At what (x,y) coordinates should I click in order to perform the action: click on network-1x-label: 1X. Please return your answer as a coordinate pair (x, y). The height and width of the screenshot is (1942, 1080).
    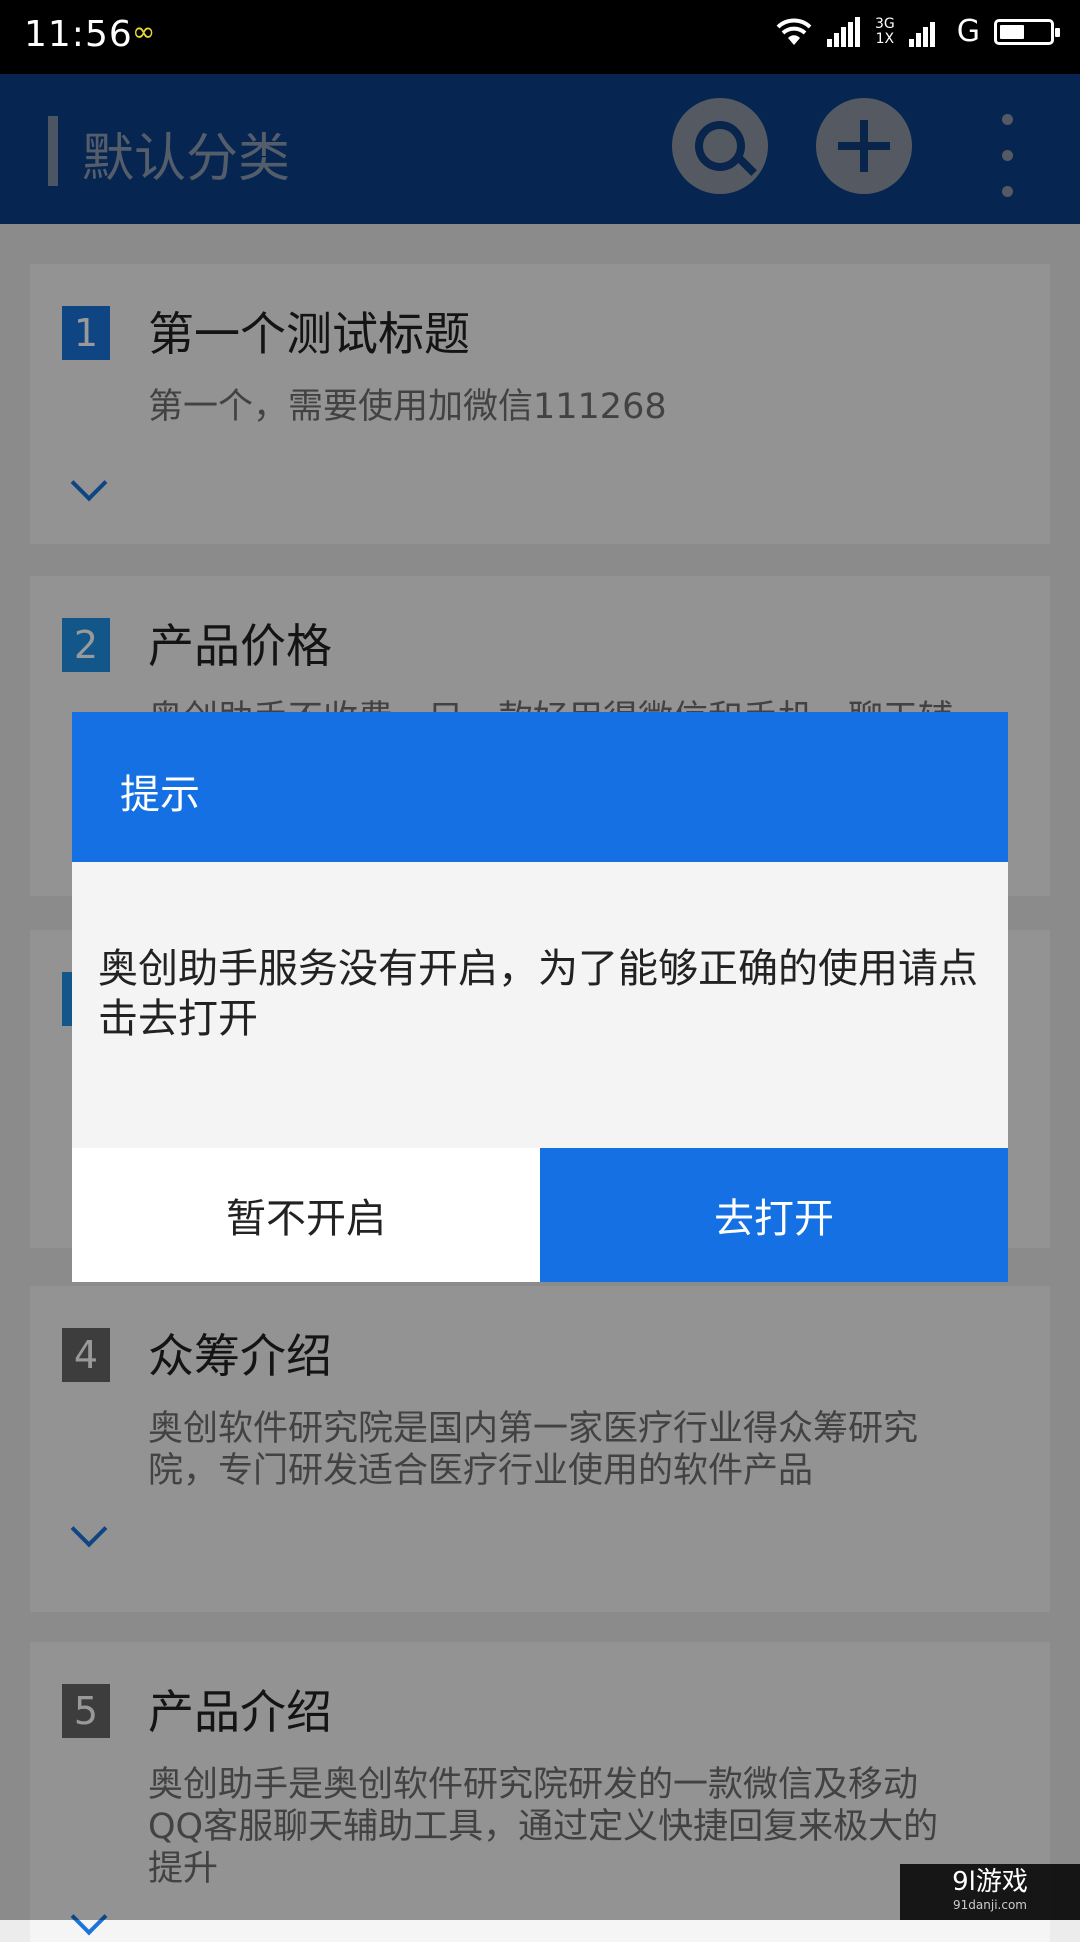
    Looking at the image, I should click on (885, 38).